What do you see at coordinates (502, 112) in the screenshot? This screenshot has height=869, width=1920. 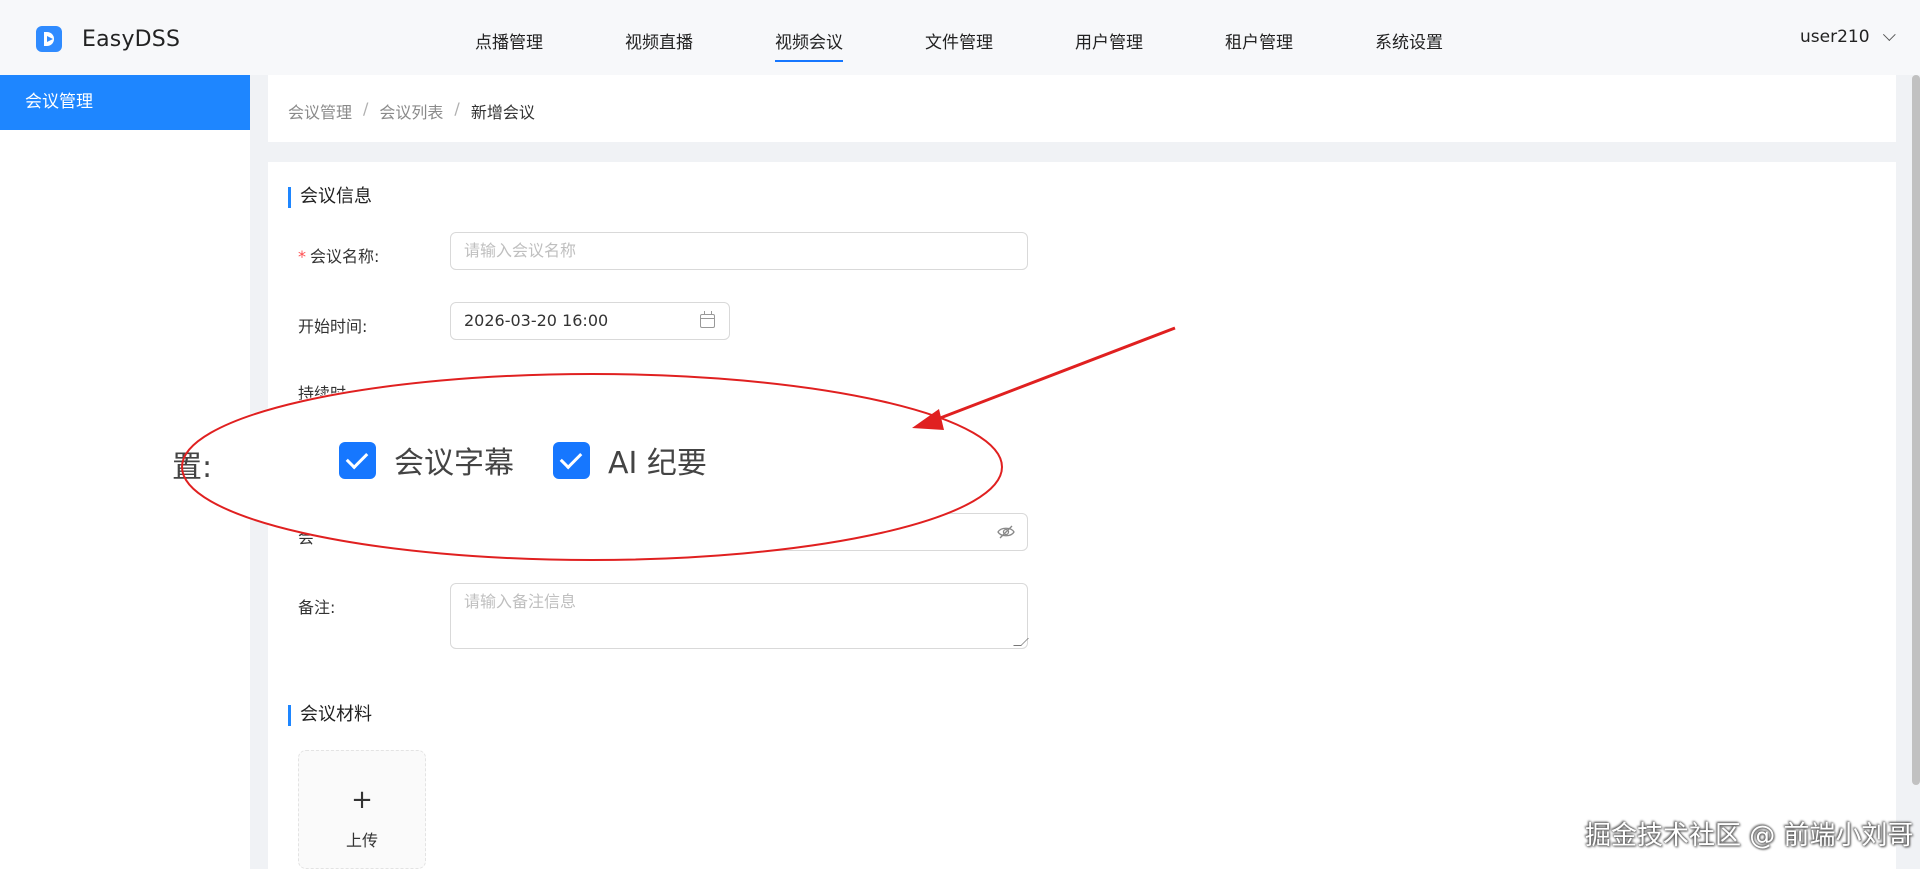 I see `breadcrumb-current: 新增会议` at bounding box center [502, 112].